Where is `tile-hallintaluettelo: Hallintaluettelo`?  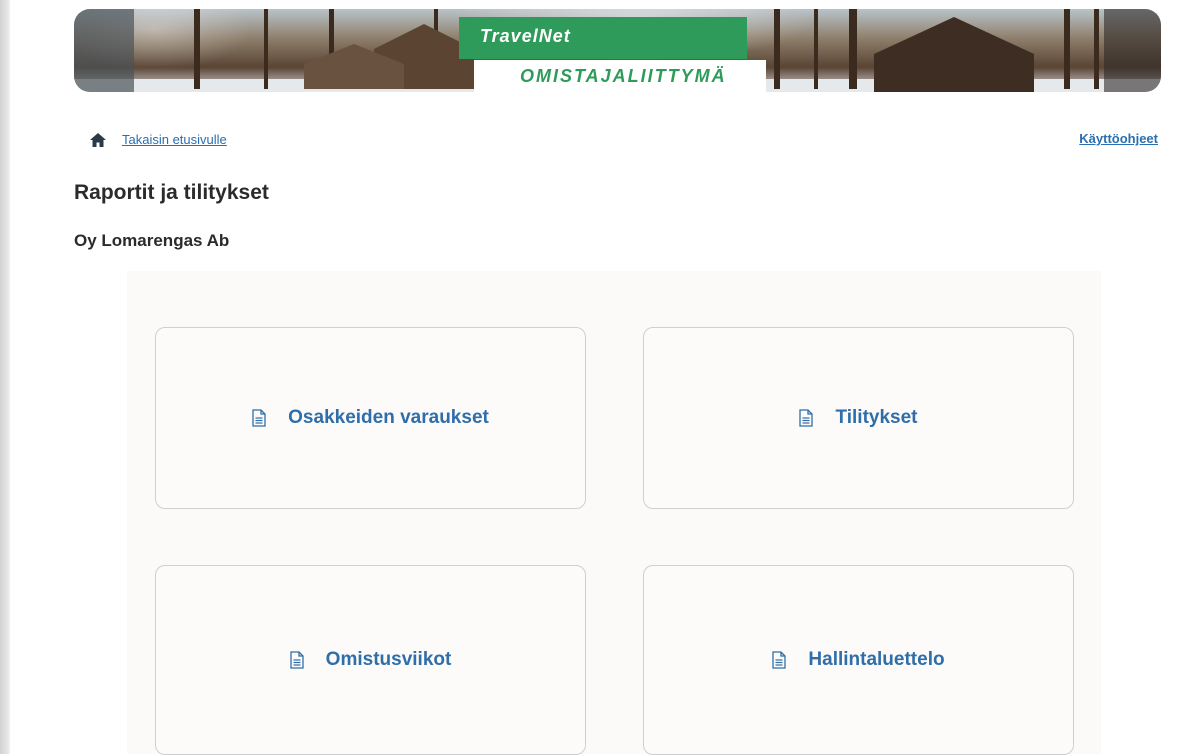
tile-hallintaluettelo: Hallintaluettelo is located at coordinates (858, 660).